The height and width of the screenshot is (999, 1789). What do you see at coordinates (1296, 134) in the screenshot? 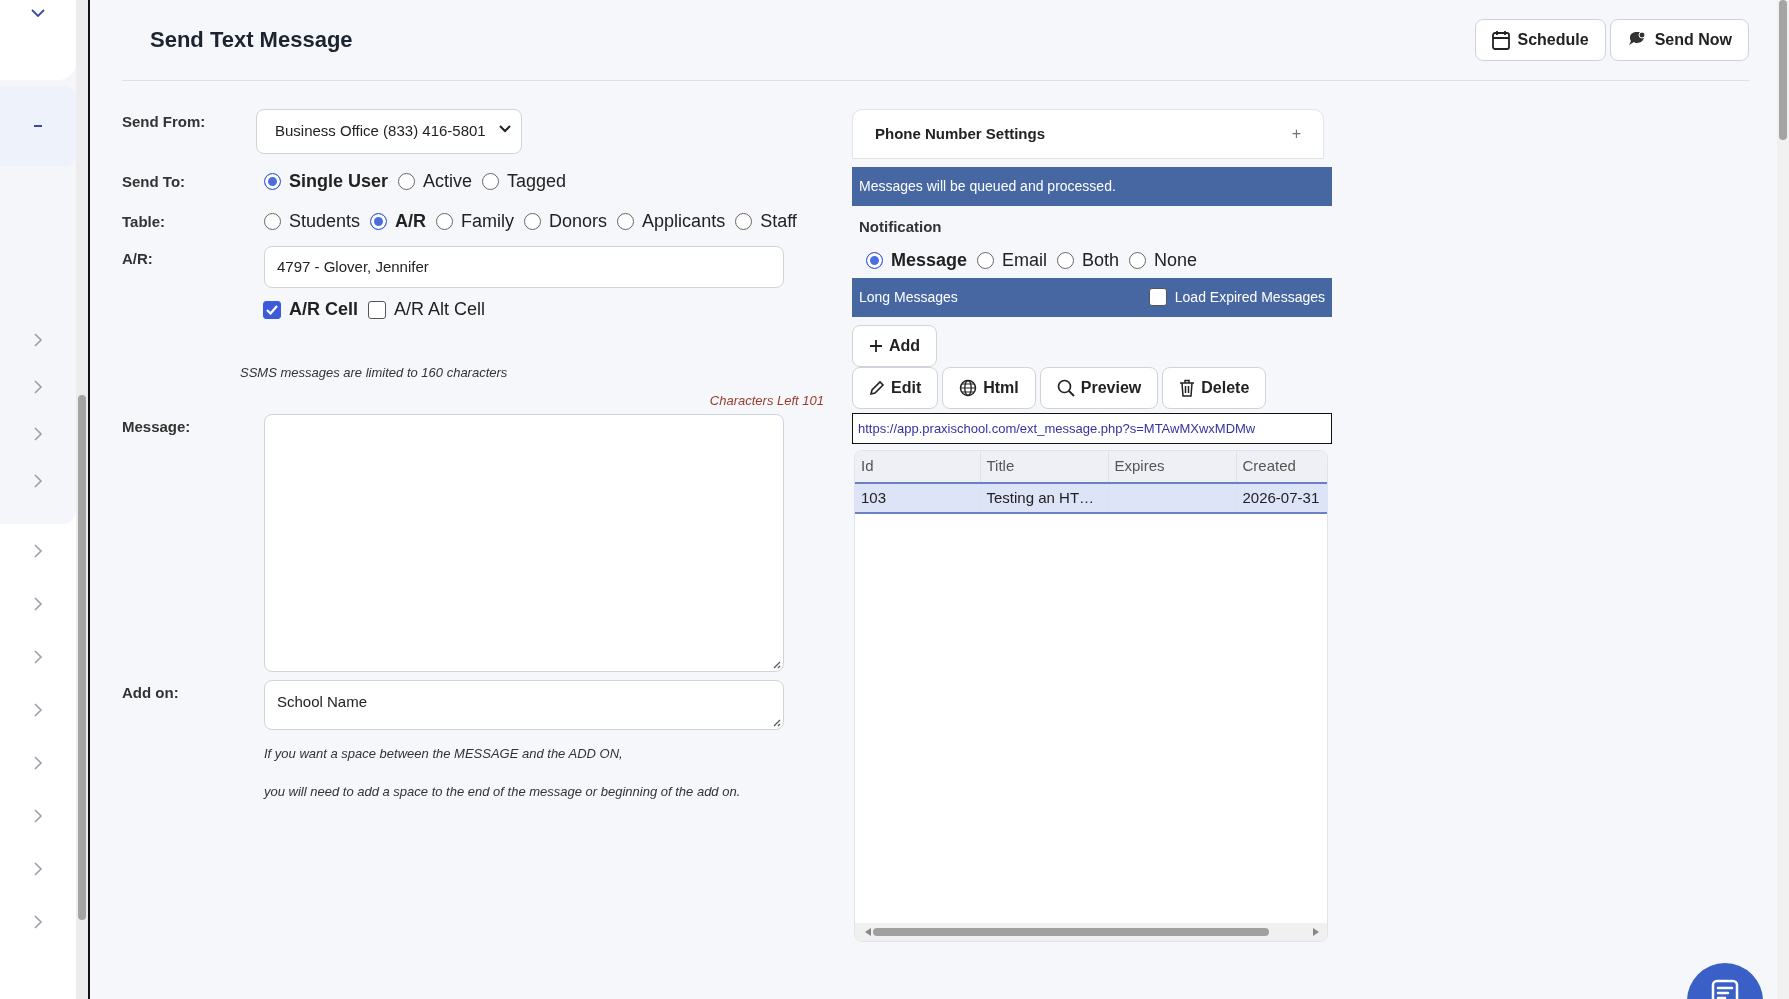
I see `expand-toggle: +` at bounding box center [1296, 134].